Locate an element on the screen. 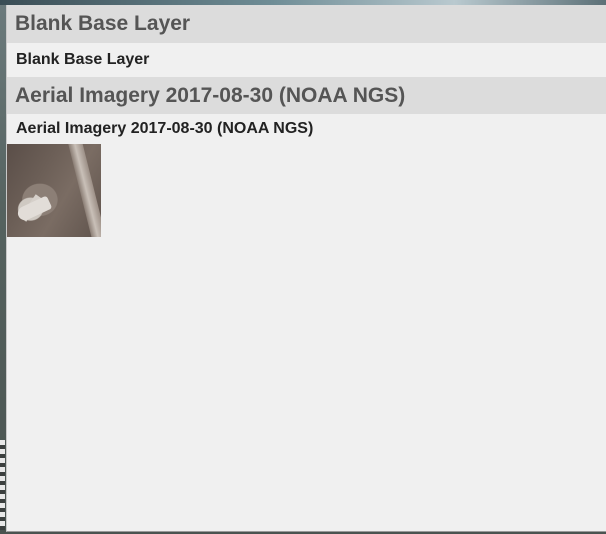 The width and height of the screenshot is (606, 534). map-scale-edge is located at coordinates (2, 485).